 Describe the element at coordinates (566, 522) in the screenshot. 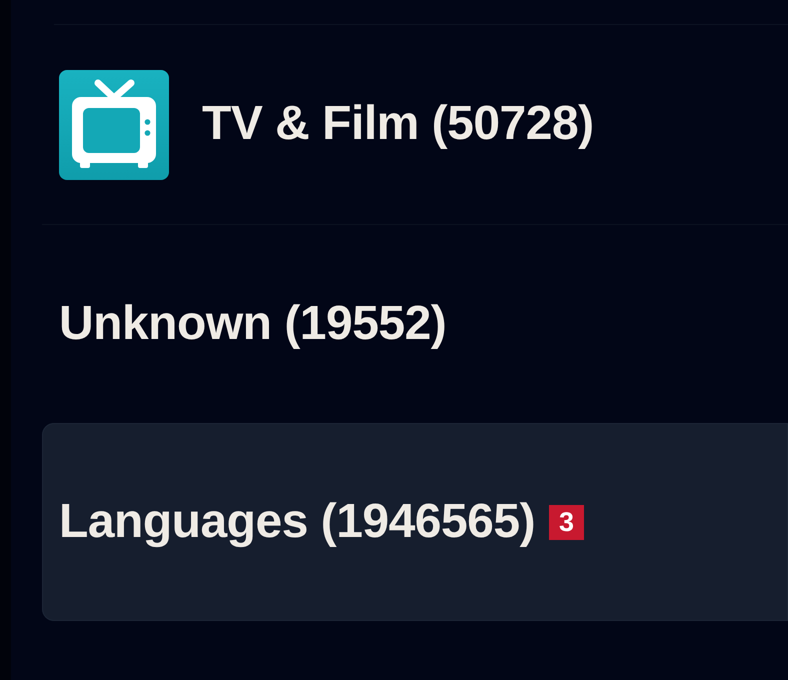

I see `count-badge: 3` at that location.